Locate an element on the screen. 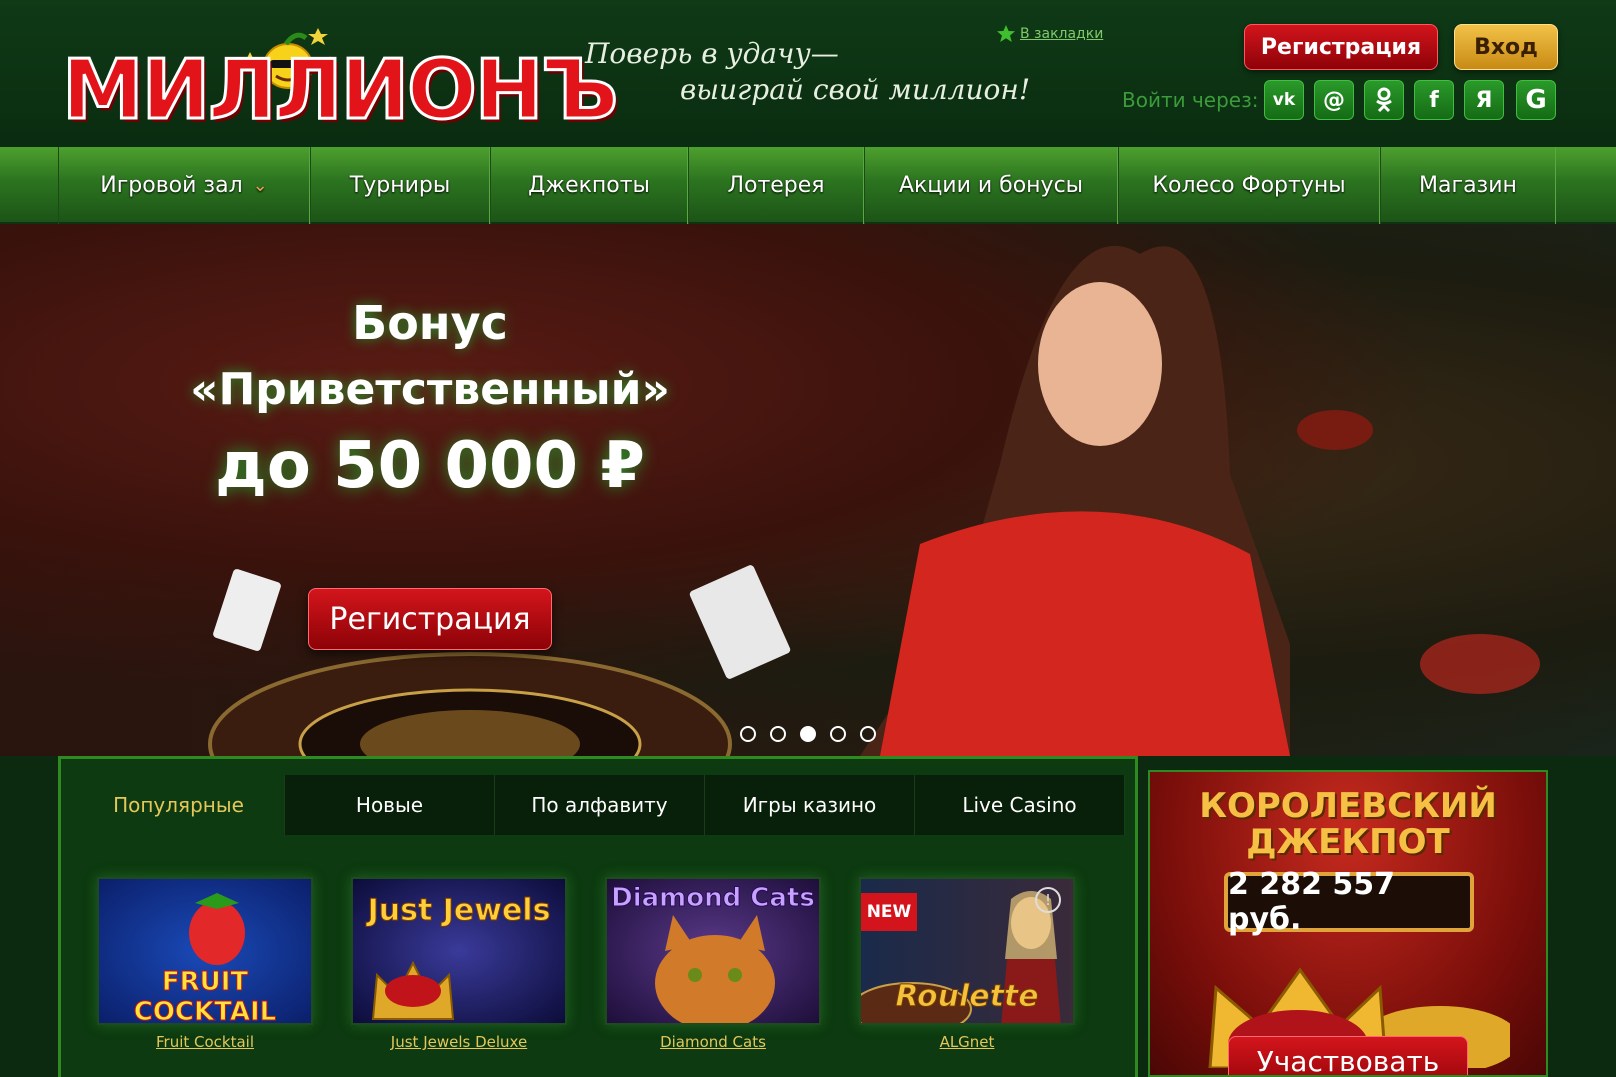 This screenshot has height=1077, width=1616. nav-item-tournaments: Турниры is located at coordinates (400, 185).